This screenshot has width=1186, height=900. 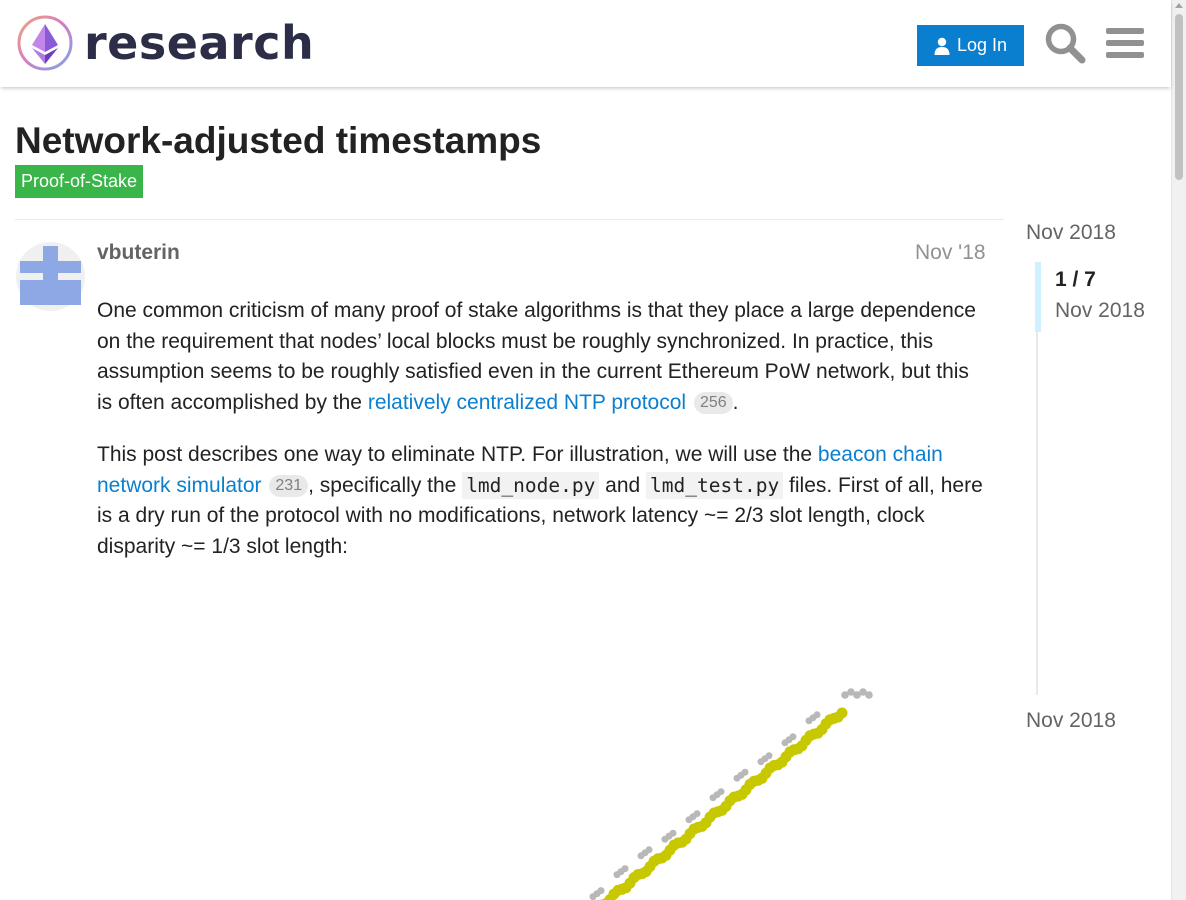 I want to click on hamburger-menu-icon, so click(x=1125, y=43).